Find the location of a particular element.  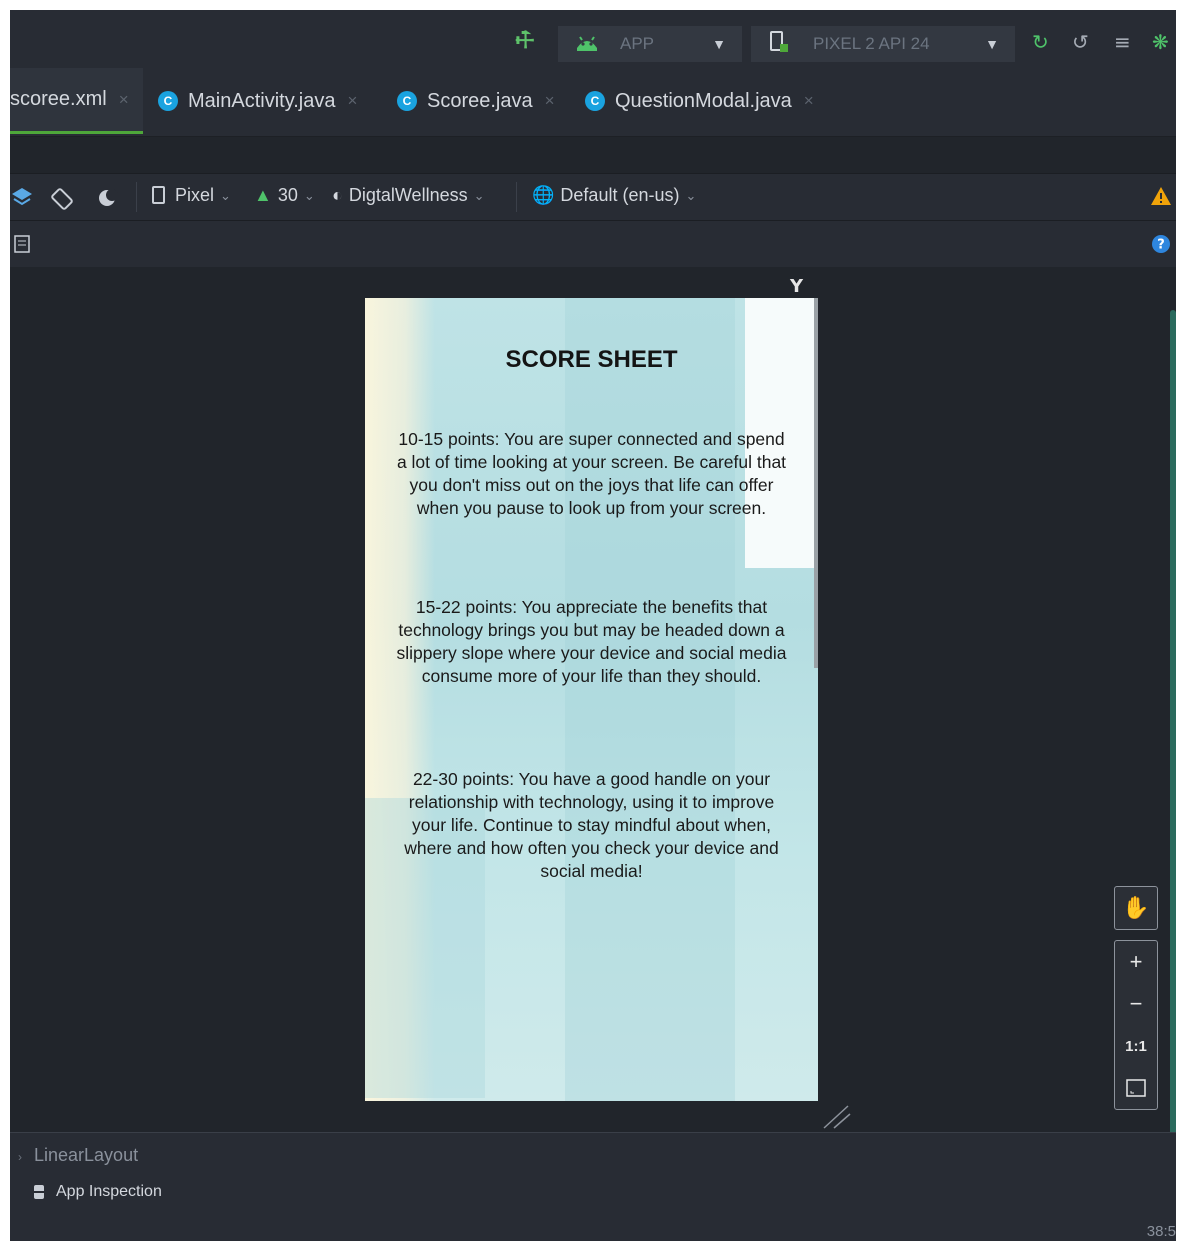

tab-mainactivity-java: C MainActivity.java × is located at coordinates (257, 101).